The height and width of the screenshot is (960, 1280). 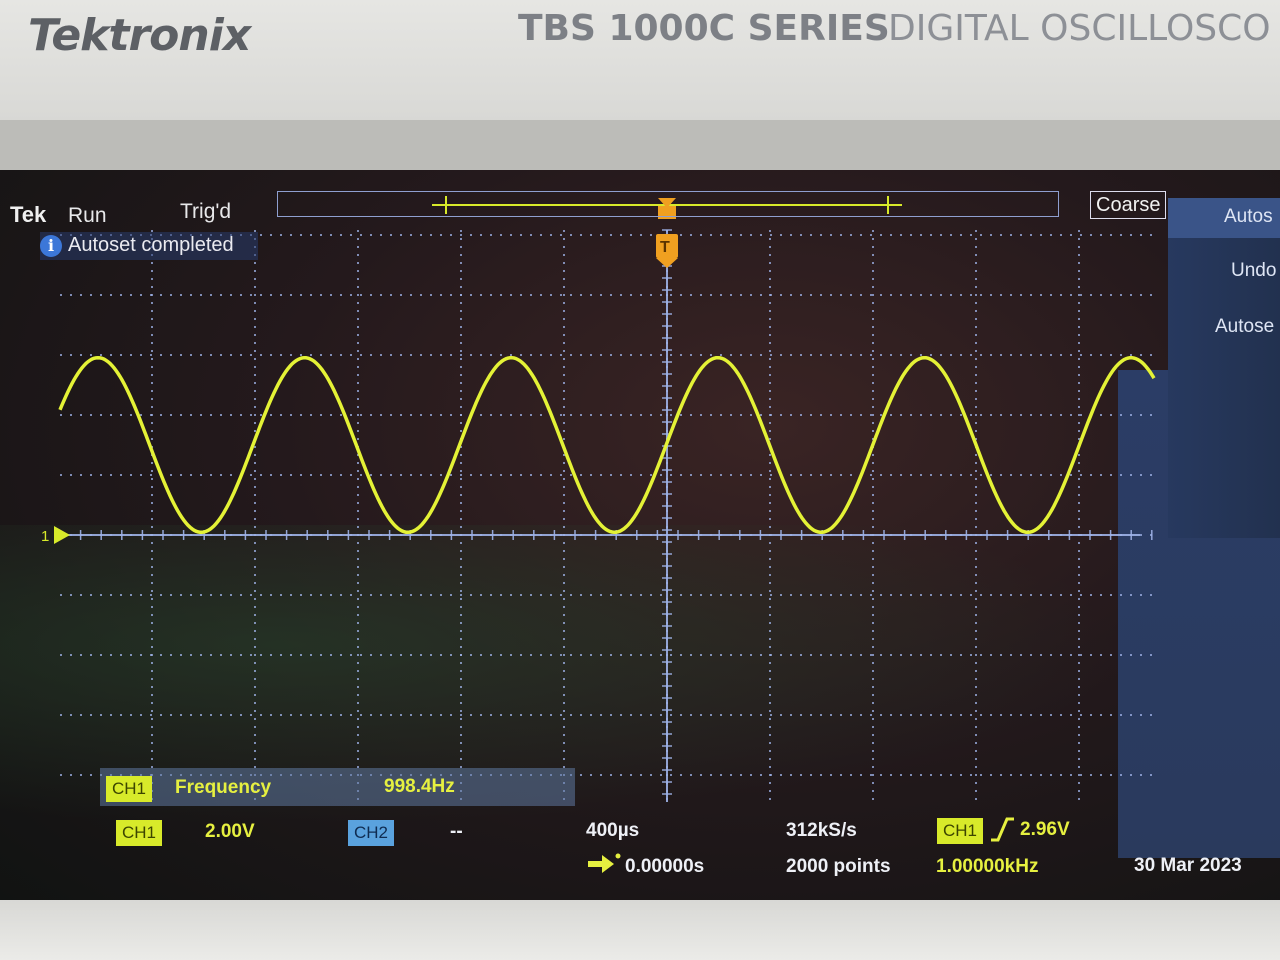 What do you see at coordinates (821, 830) in the screenshot?
I see `sample-rate: 312kS/s` at bounding box center [821, 830].